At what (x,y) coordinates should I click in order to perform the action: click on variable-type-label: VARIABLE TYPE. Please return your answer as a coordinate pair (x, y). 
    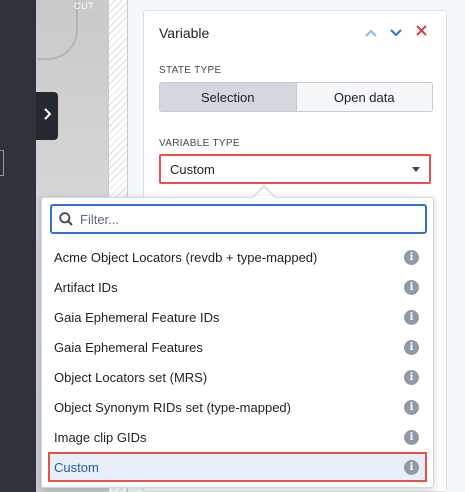
    Looking at the image, I should click on (199, 143).